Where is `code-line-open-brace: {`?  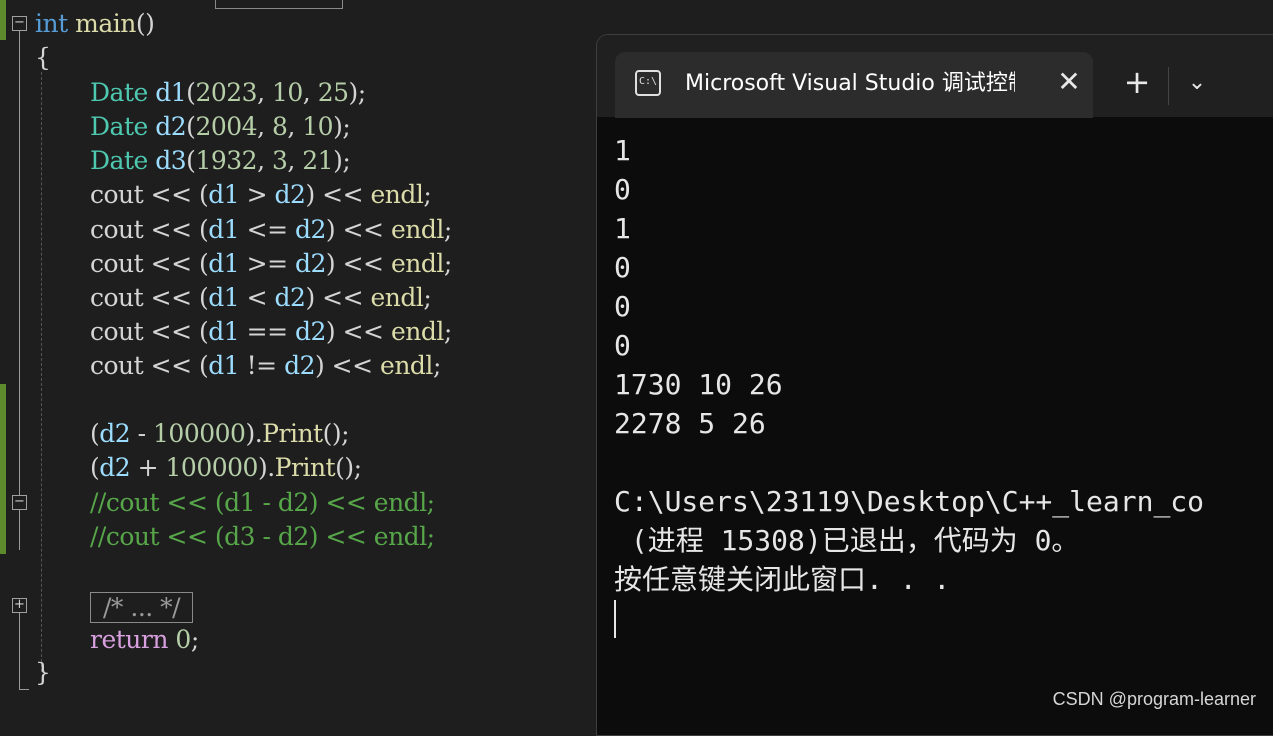 code-line-open-brace: { is located at coordinates (43, 58).